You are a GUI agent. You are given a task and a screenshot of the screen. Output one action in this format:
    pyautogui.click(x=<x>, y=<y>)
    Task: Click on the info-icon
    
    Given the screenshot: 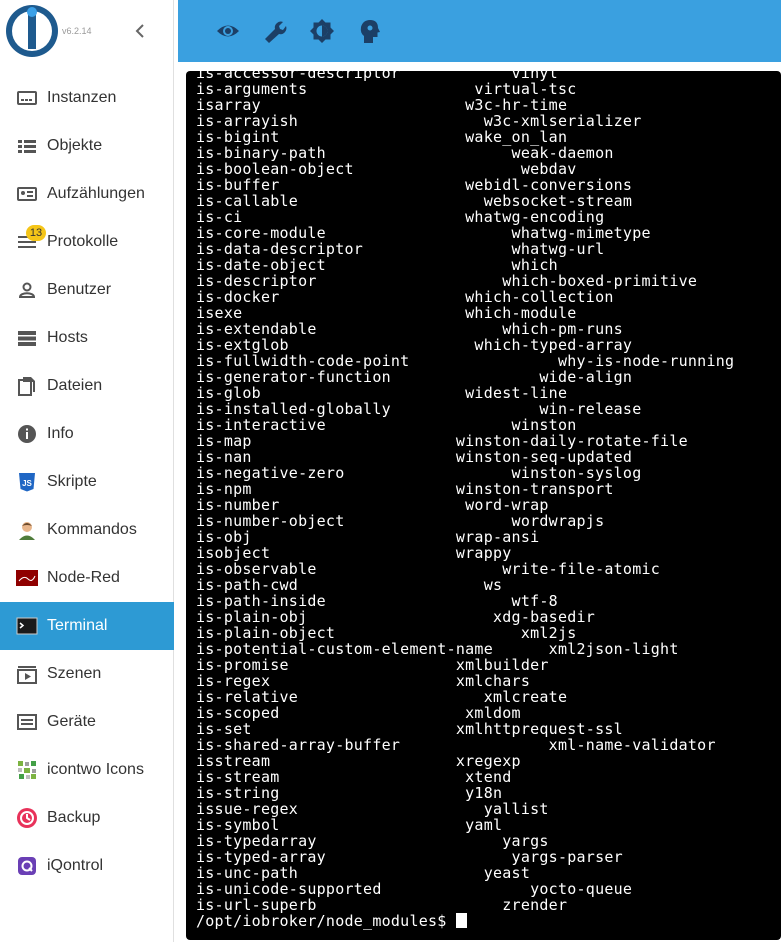 What is the action you would take?
    pyautogui.click(x=27, y=434)
    